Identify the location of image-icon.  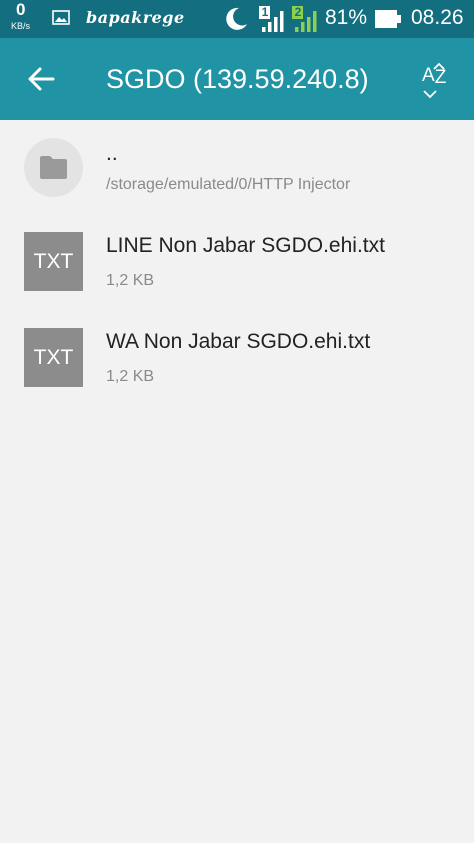
(61, 17).